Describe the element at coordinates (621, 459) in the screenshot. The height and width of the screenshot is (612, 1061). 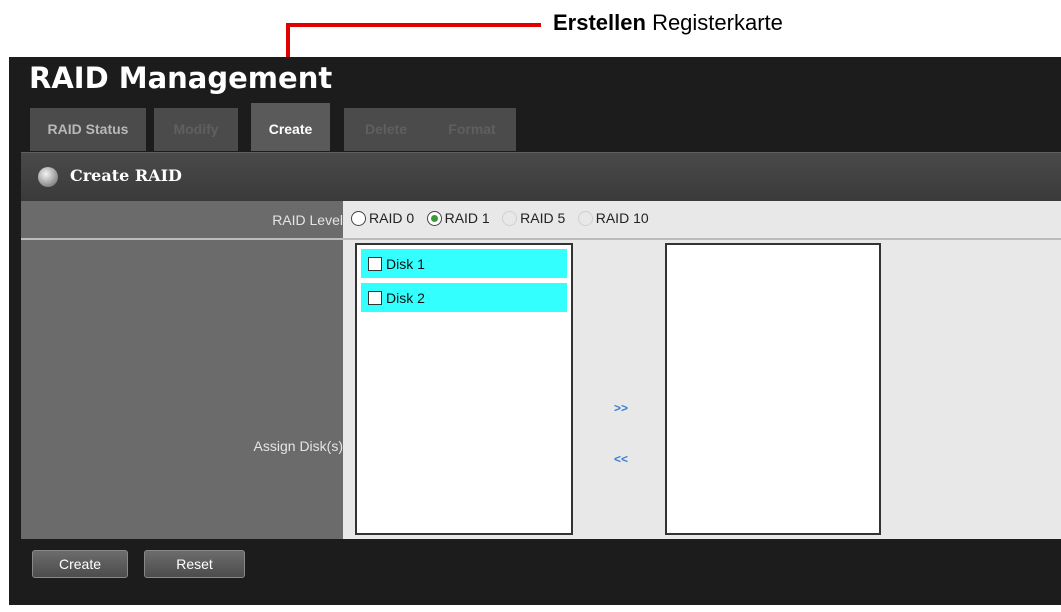
I see `remove-disk-button: <<` at that location.